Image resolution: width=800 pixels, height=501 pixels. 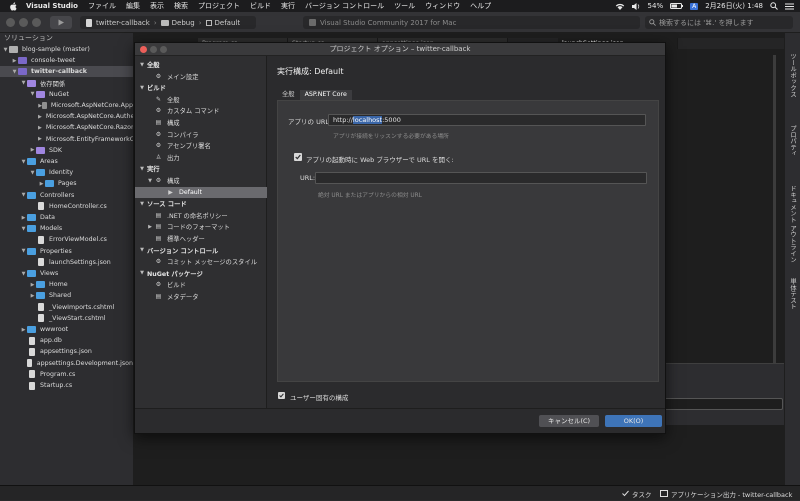 I want to click on search-icon, so click(x=774, y=6).